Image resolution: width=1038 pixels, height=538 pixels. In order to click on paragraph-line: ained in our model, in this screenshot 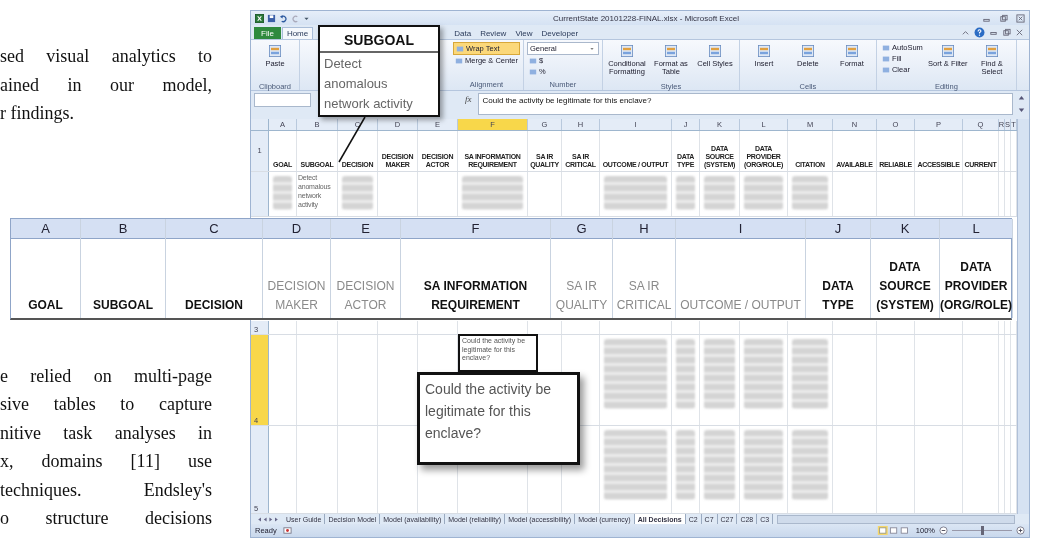, I will do `click(106, 85)`.